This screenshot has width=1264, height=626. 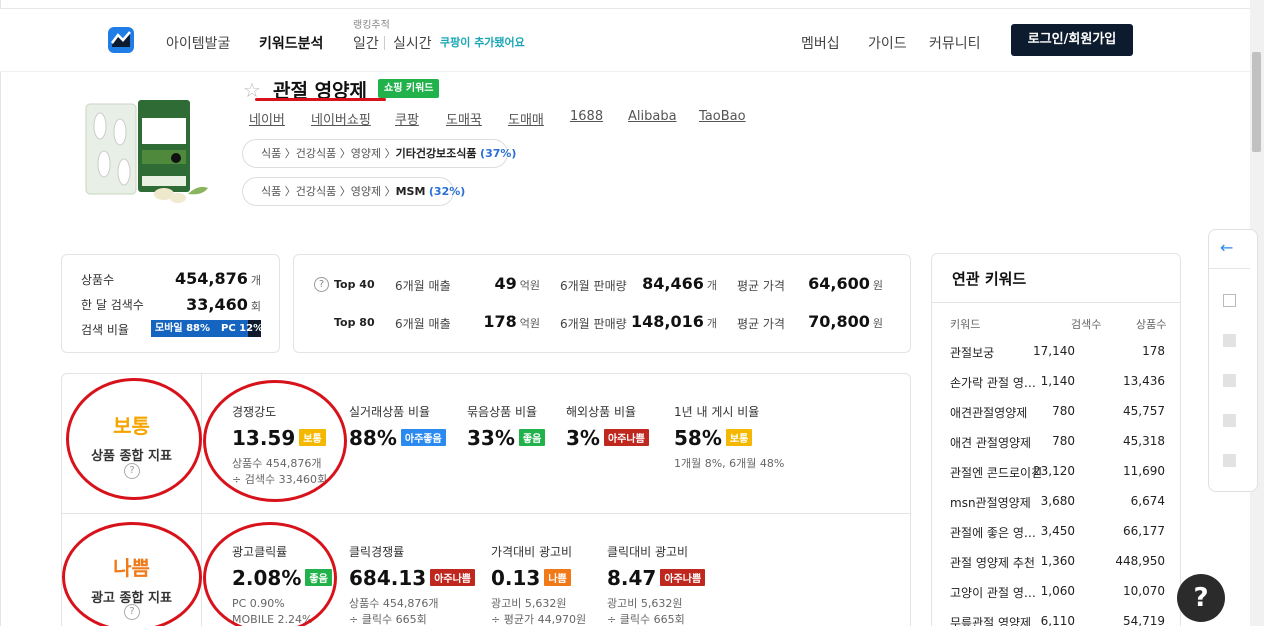 What do you see at coordinates (1057, 474) in the screenshot?
I see `related-row: 관절엔 콘드로이친 23,120 11,690` at bounding box center [1057, 474].